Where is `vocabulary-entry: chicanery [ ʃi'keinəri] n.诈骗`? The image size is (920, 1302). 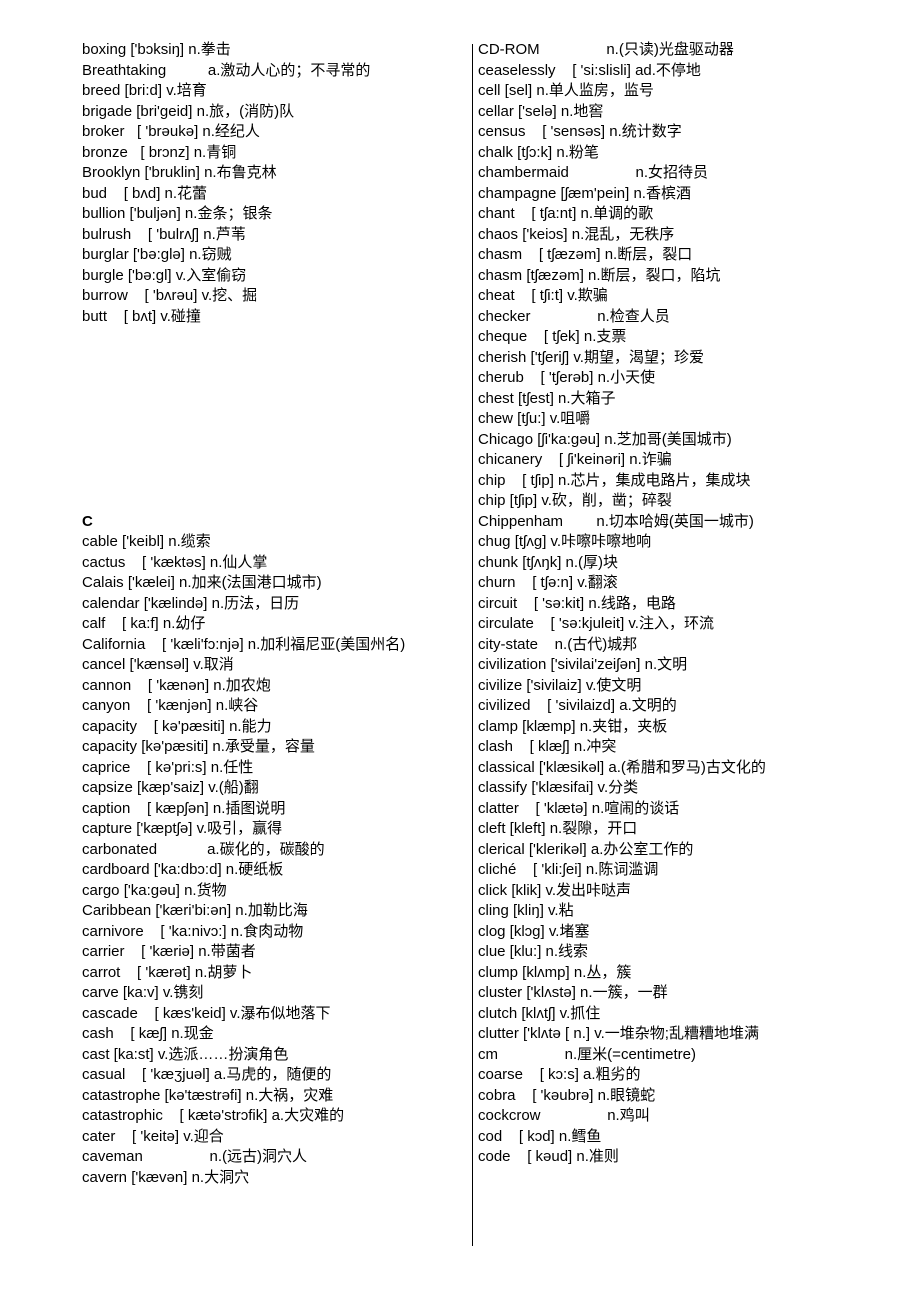
vocabulary-entry: chicanery [ ʃi'keinəri] n.诈骗 is located at coordinates (575, 459).